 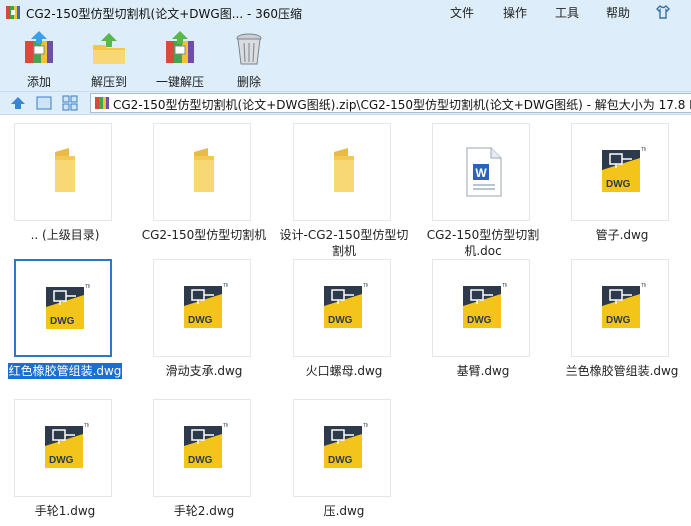 What do you see at coordinates (462, 12) in the screenshot?
I see `menu-file: 文件` at bounding box center [462, 12].